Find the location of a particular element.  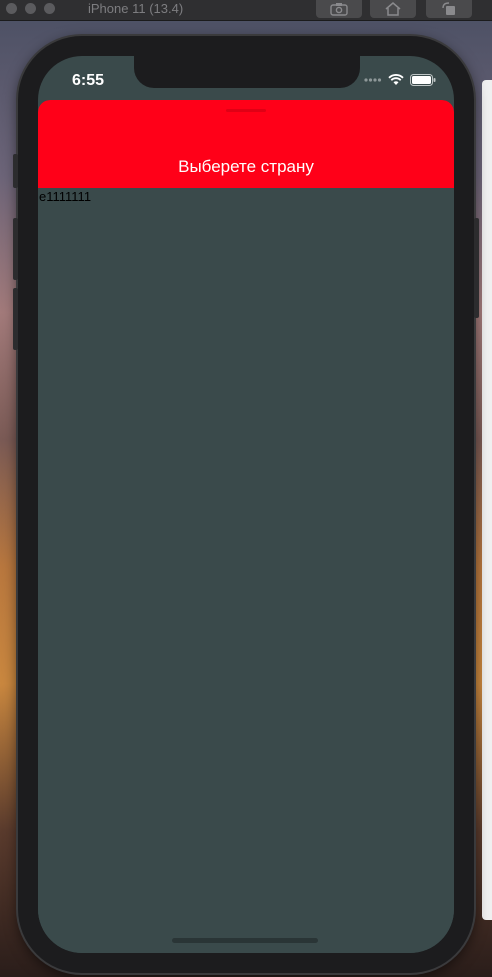

mute-switch is located at coordinates (15, 171).